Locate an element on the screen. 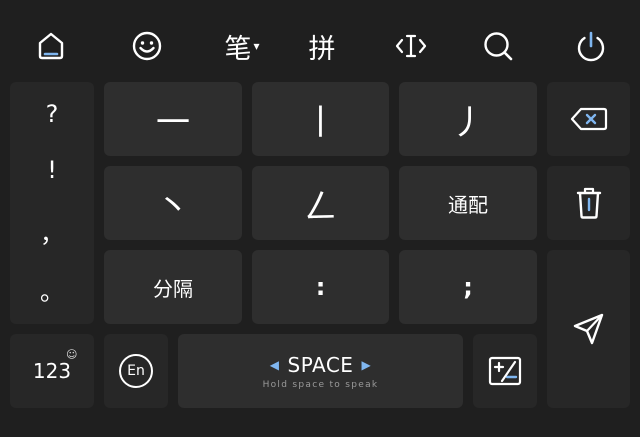 The height and width of the screenshot is (437, 640). punct-period: 。 is located at coordinates (52, 289).